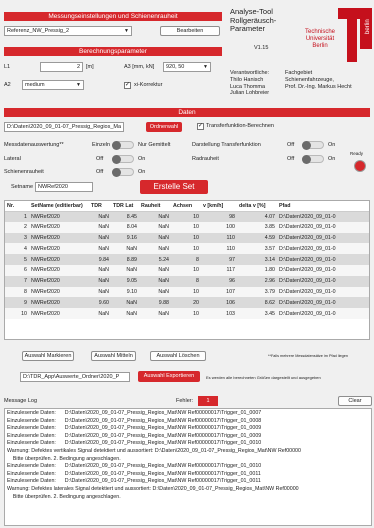  I want to click on column-header: delta v [%], so click(257, 206).